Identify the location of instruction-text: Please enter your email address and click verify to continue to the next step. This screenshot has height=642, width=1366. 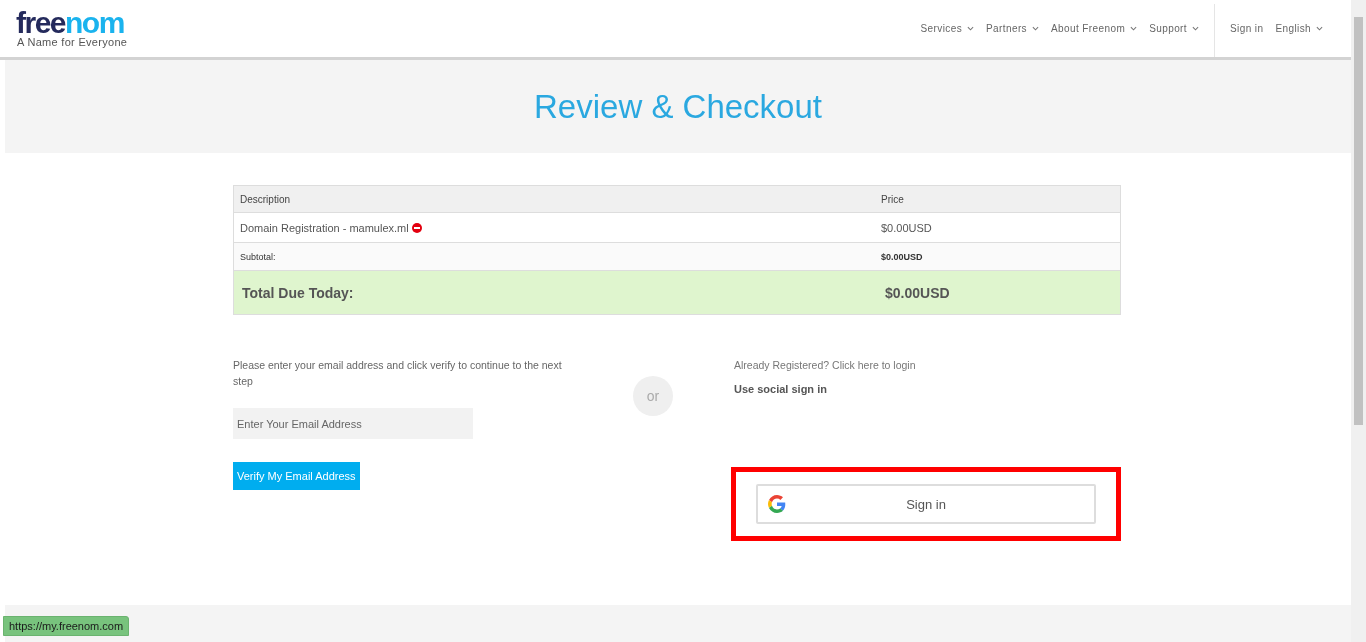
(398, 373).